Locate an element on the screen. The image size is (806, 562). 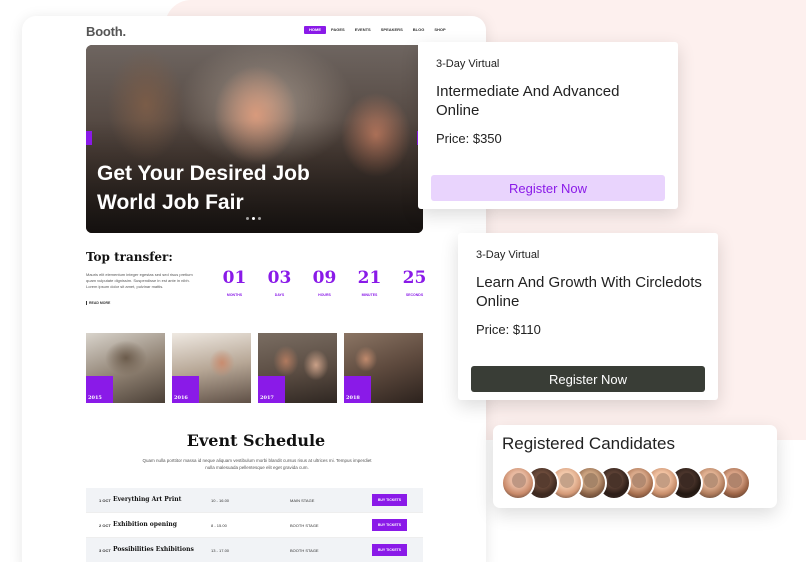
gallery-tile: 2017 is located at coordinates (297, 368).